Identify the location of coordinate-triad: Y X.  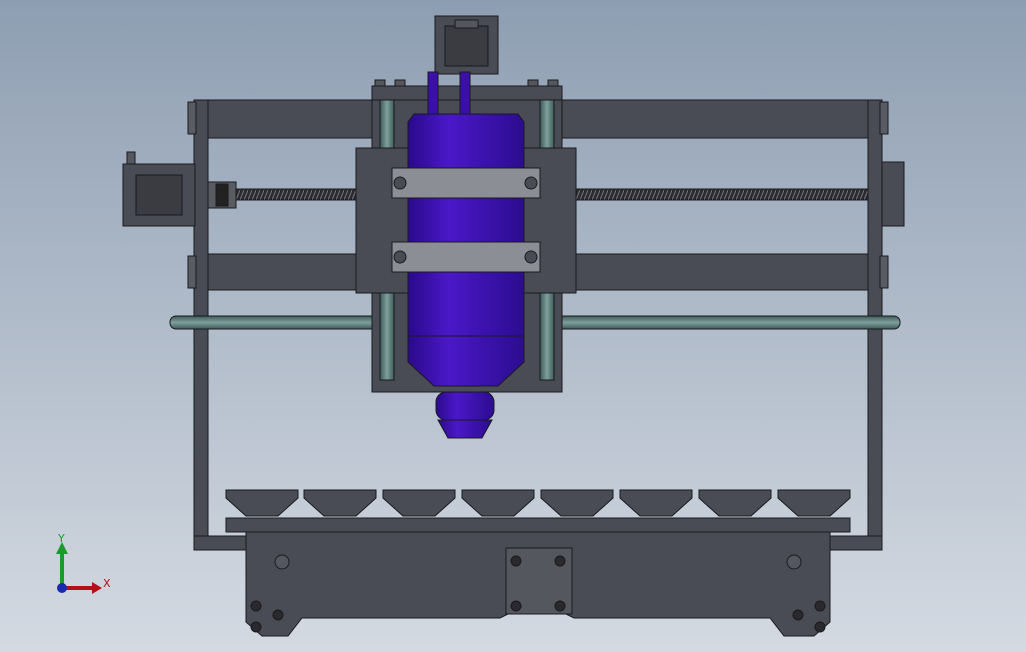
(83, 563).